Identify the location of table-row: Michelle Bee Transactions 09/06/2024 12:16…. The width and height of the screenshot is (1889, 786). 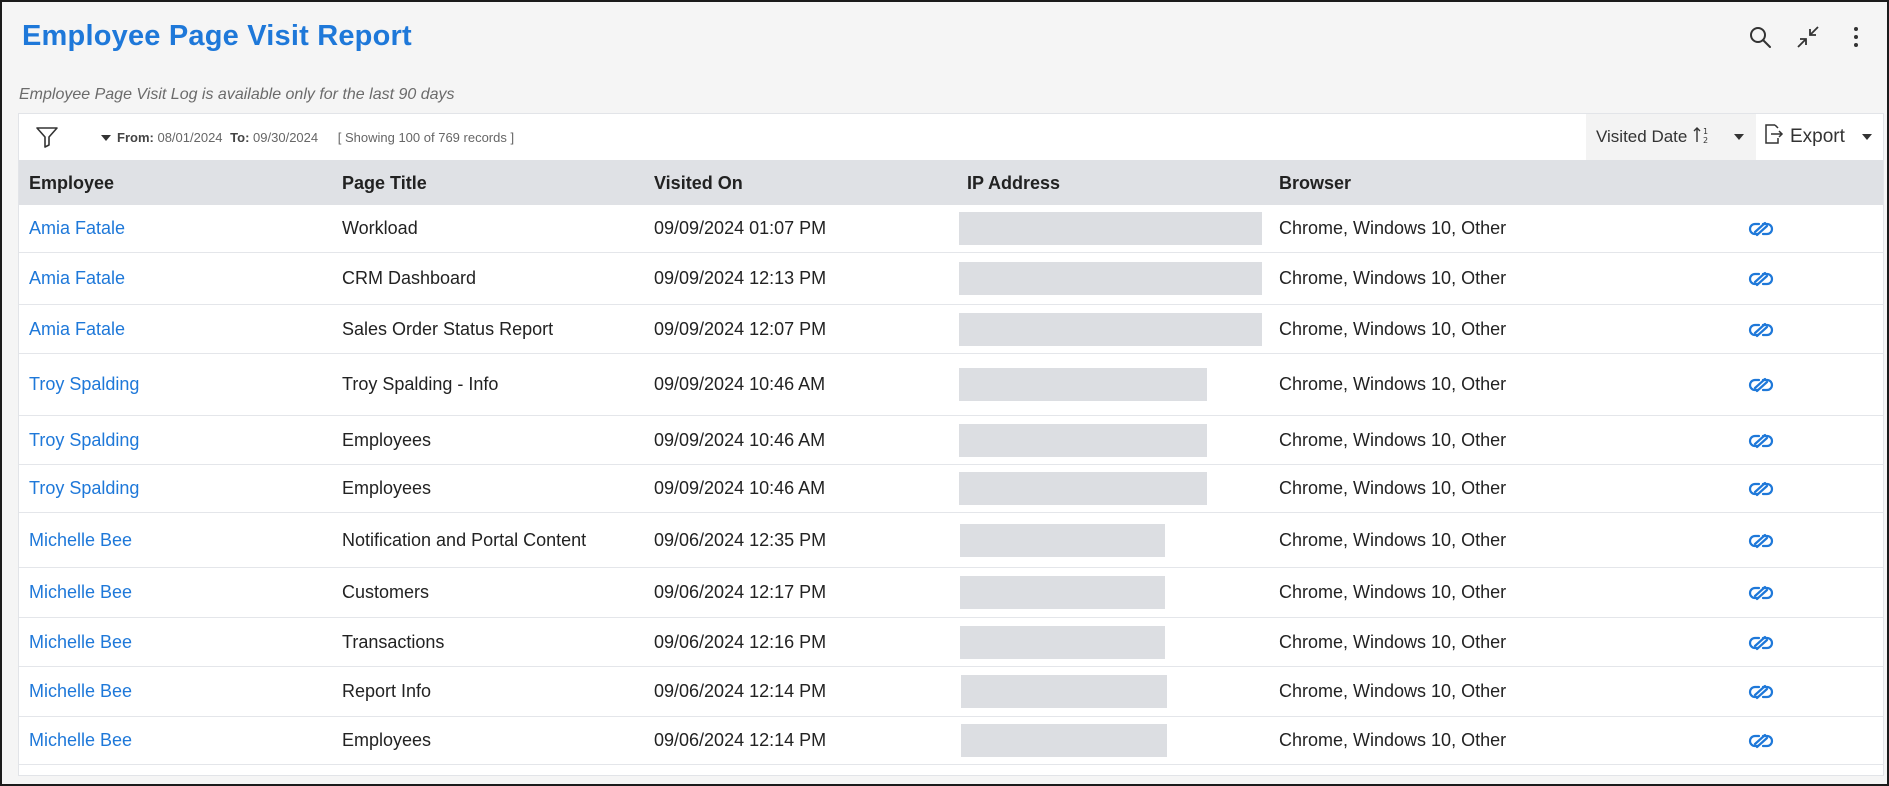
(951, 642).